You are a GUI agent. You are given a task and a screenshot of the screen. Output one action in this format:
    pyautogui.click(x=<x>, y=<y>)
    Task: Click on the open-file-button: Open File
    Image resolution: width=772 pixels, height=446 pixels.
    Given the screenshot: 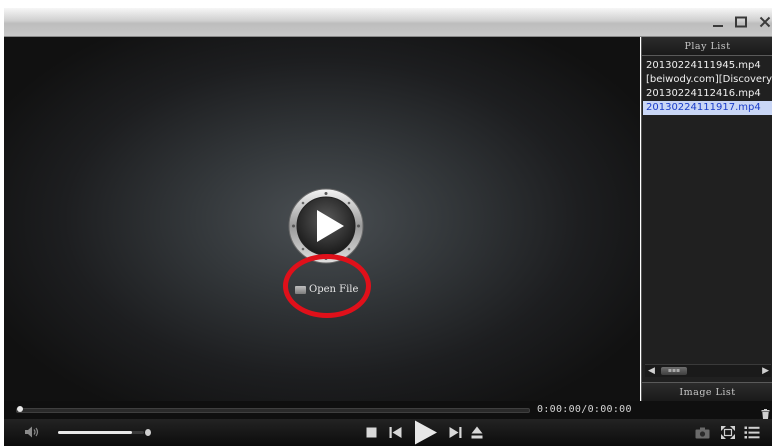 What is the action you would take?
    pyautogui.click(x=326, y=289)
    